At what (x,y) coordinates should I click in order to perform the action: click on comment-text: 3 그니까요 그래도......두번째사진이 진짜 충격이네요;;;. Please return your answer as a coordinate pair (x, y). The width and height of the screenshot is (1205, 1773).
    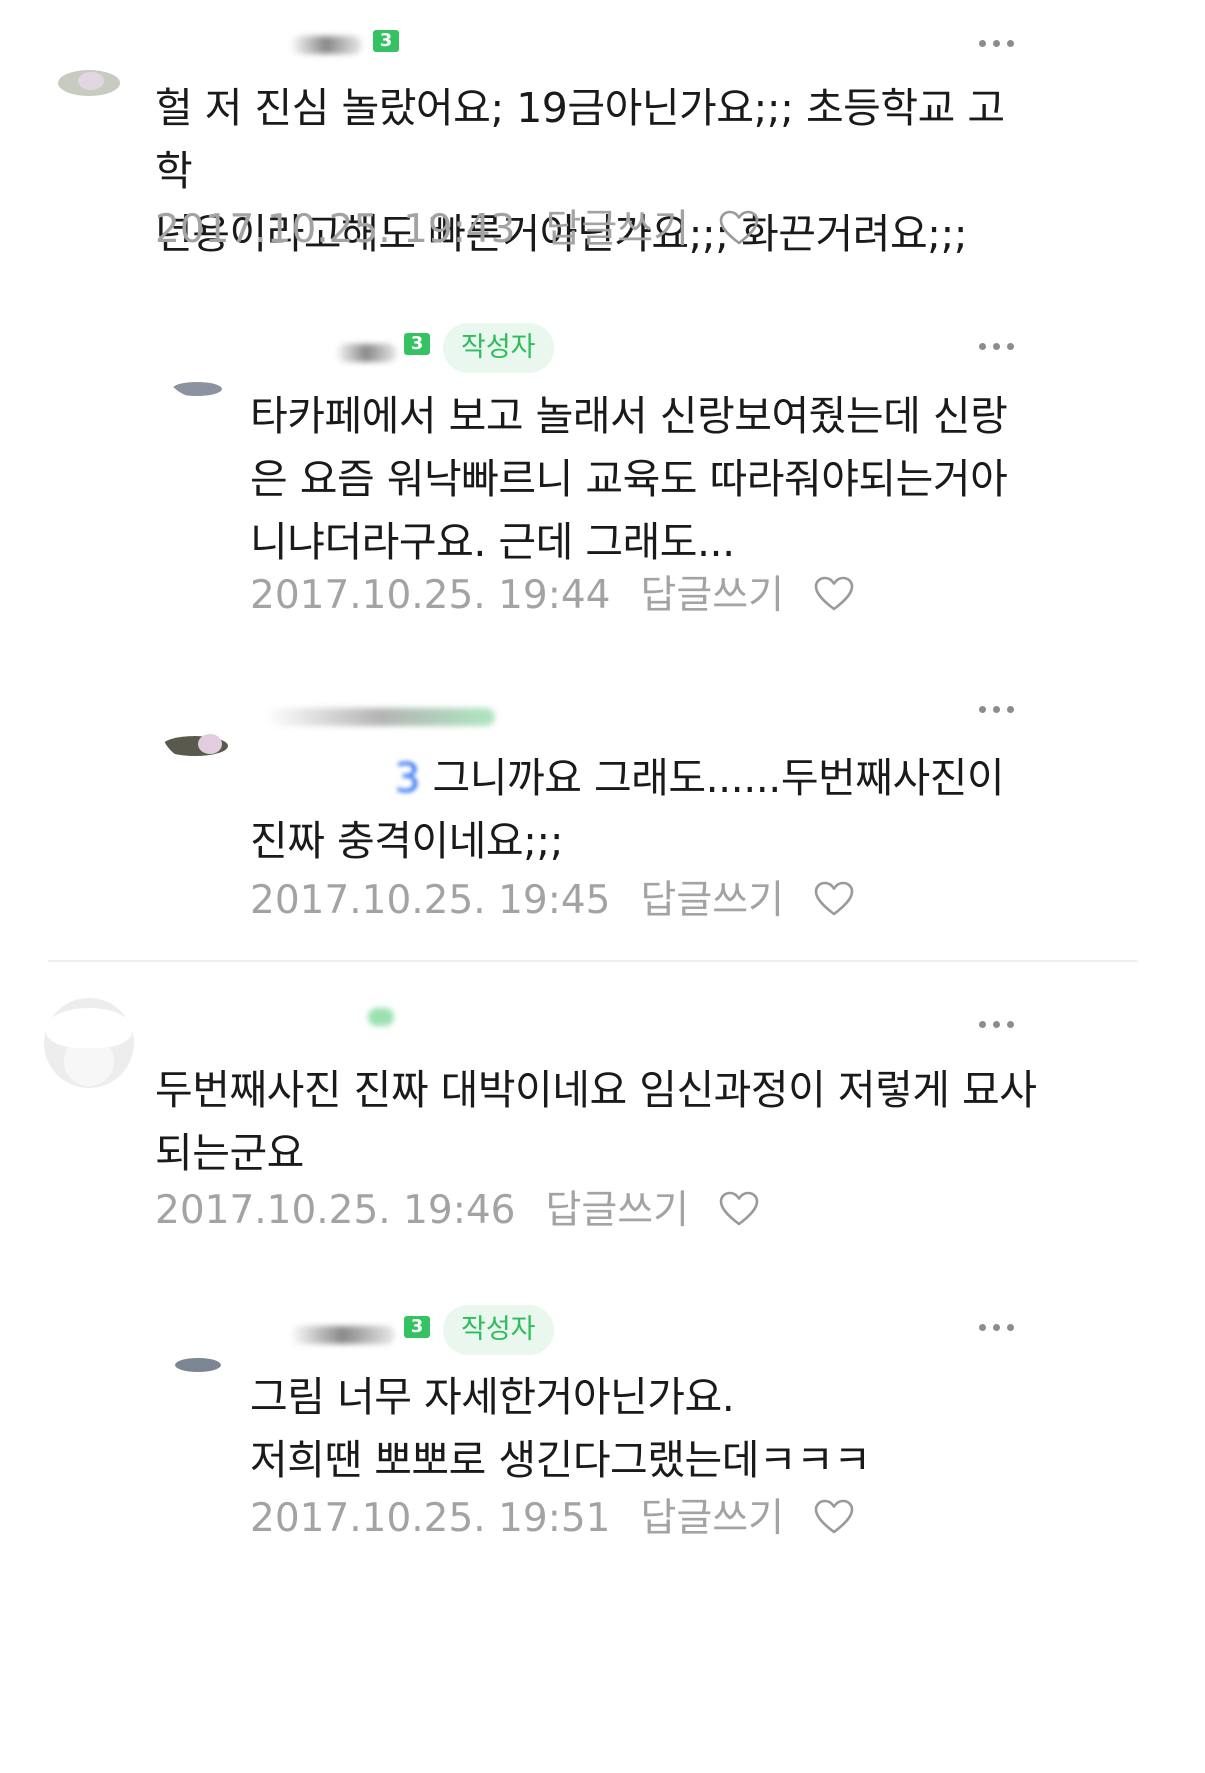
    Looking at the image, I should click on (645, 810).